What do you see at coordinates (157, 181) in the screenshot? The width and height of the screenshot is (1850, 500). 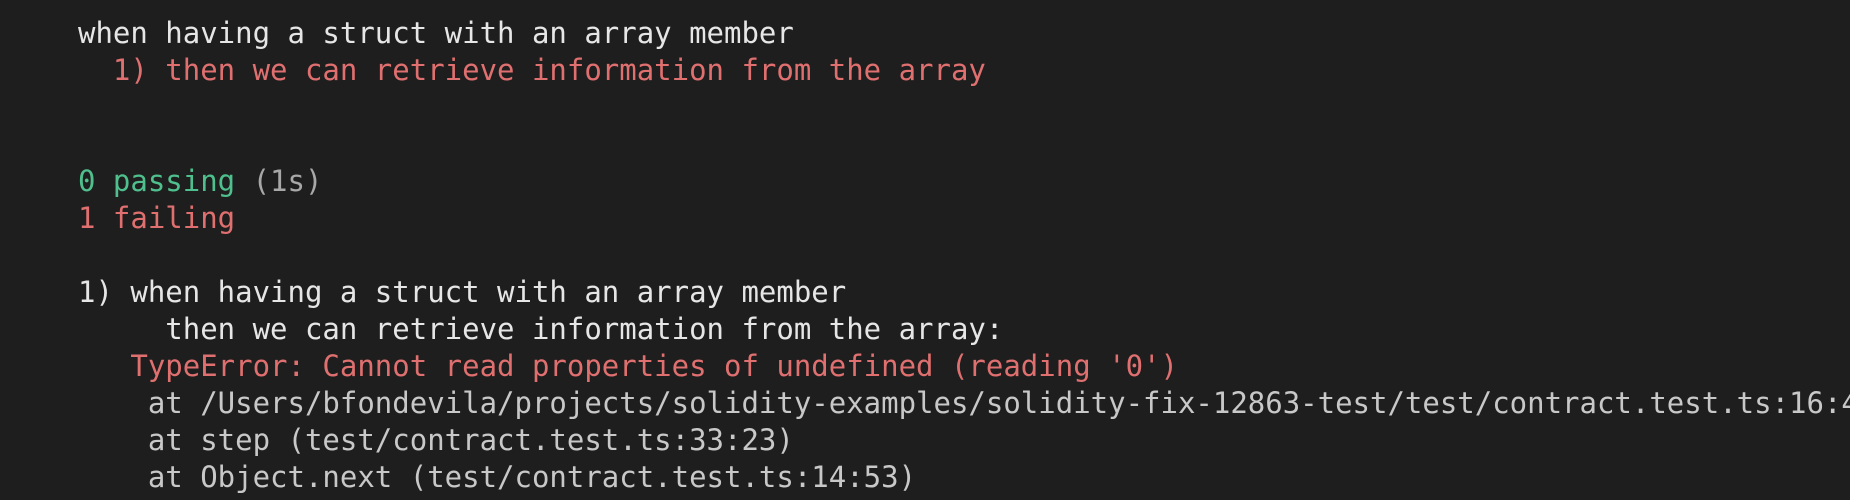 I see `passing-count: 0 passing` at bounding box center [157, 181].